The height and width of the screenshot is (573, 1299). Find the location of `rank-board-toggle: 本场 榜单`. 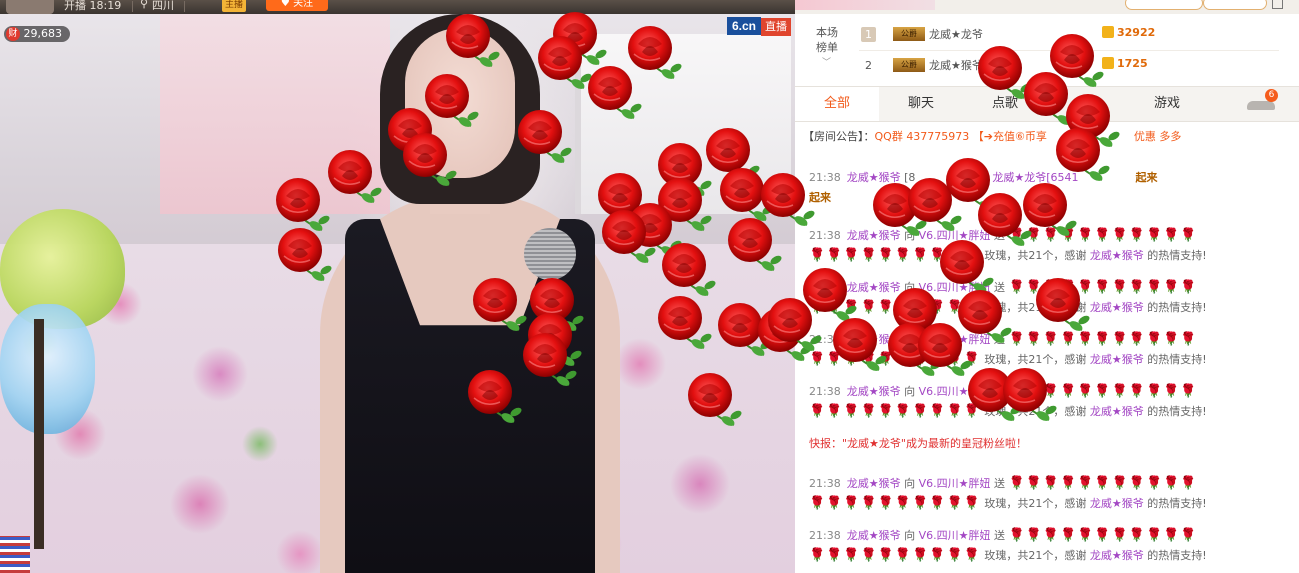

rank-board-toggle: 本场 榜单 is located at coordinates (827, 40).